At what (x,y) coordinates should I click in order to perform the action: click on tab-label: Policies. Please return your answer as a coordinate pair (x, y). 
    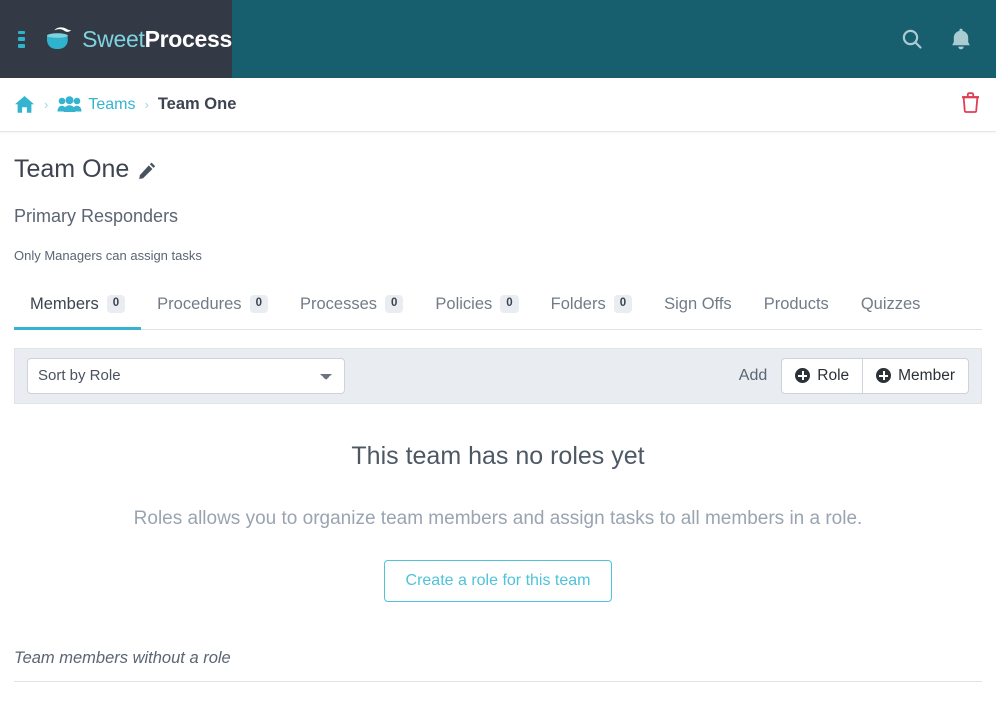
    Looking at the image, I should click on (464, 303).